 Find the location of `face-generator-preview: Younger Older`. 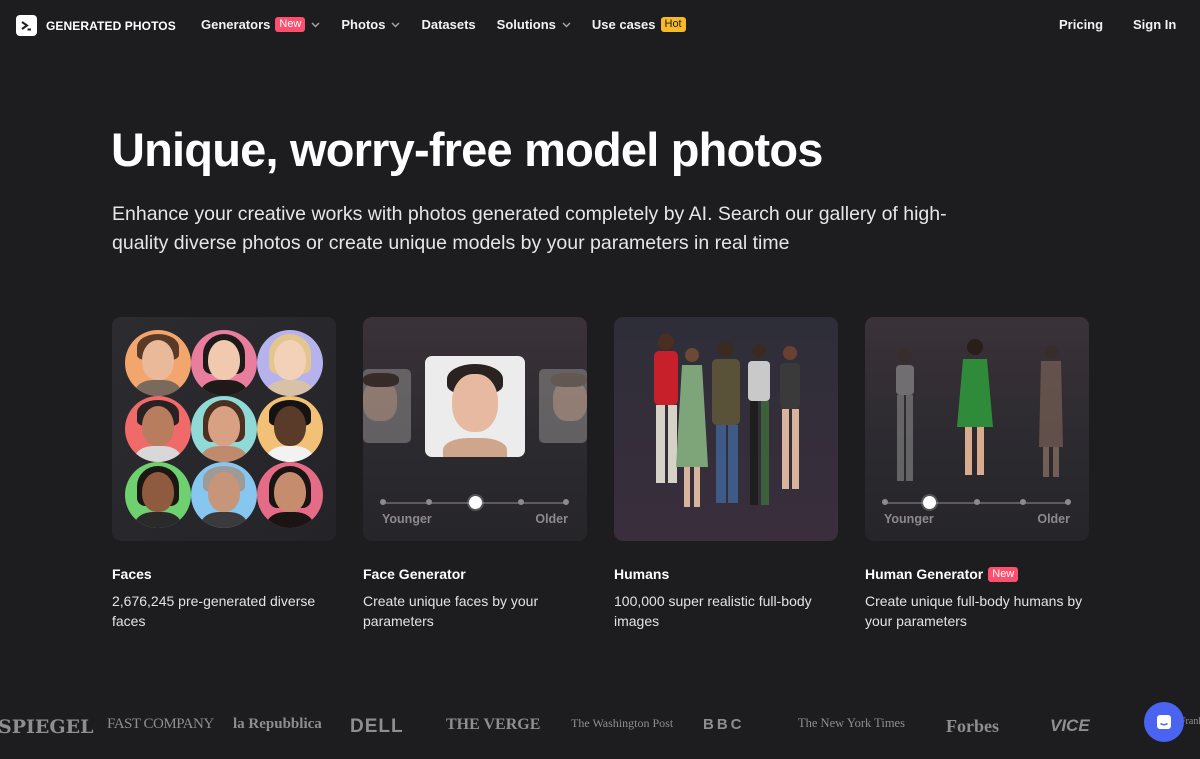

face-generator-preview: Younger Older is located at coordinates (475, 429).